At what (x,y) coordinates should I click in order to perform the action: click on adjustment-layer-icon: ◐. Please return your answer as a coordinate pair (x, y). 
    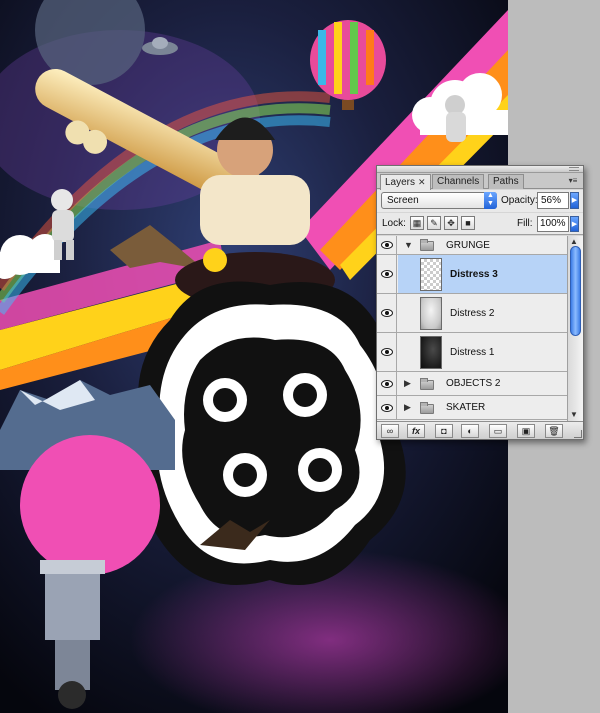
    Looking at the image, I should click on (470, 431).